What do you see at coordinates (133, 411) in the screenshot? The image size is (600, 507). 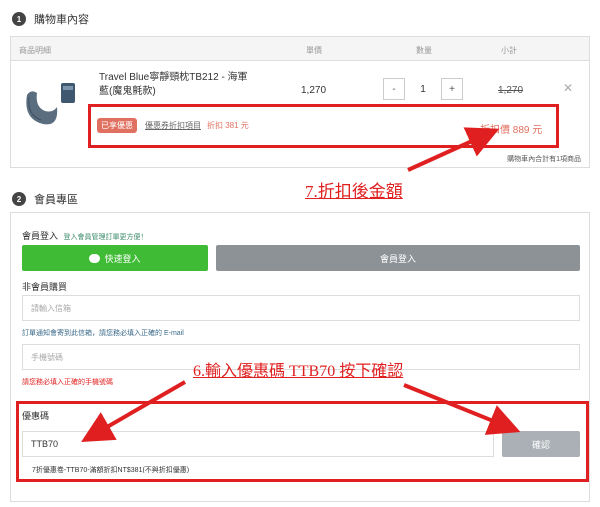 I see `arrow-to-coupon-input` at bounding box center [133, 411].